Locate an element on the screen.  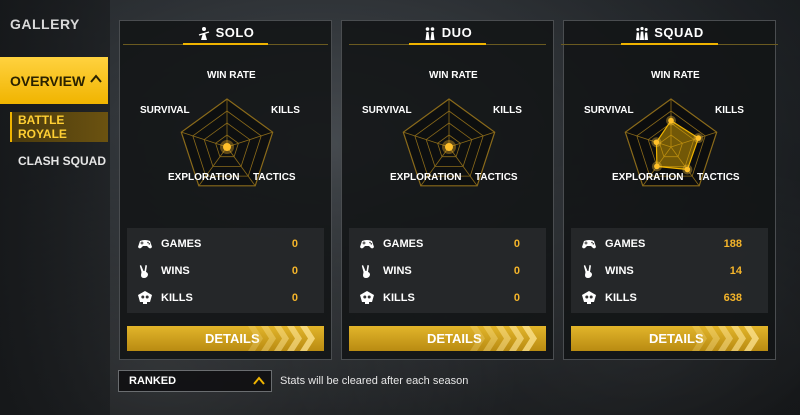
stat-value: 638 is located at coordinates (732, 298).